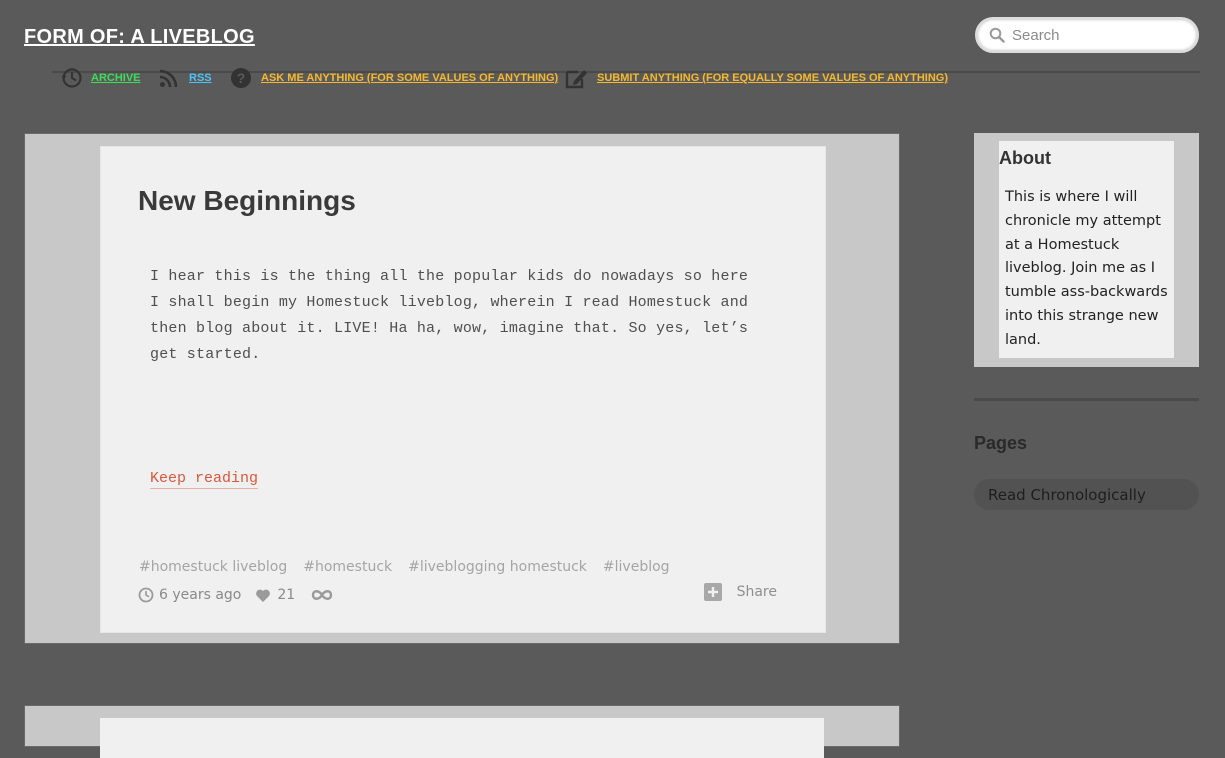  Describe the element at coordinates (247, 201) in the screenshot. I see `post-title: New Beginnings` at that location.